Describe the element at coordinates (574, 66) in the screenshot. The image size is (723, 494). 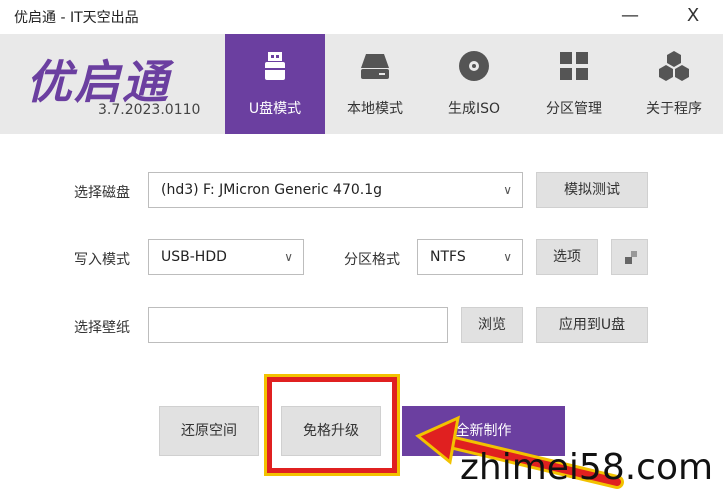
I see `grid-icon` at that location.